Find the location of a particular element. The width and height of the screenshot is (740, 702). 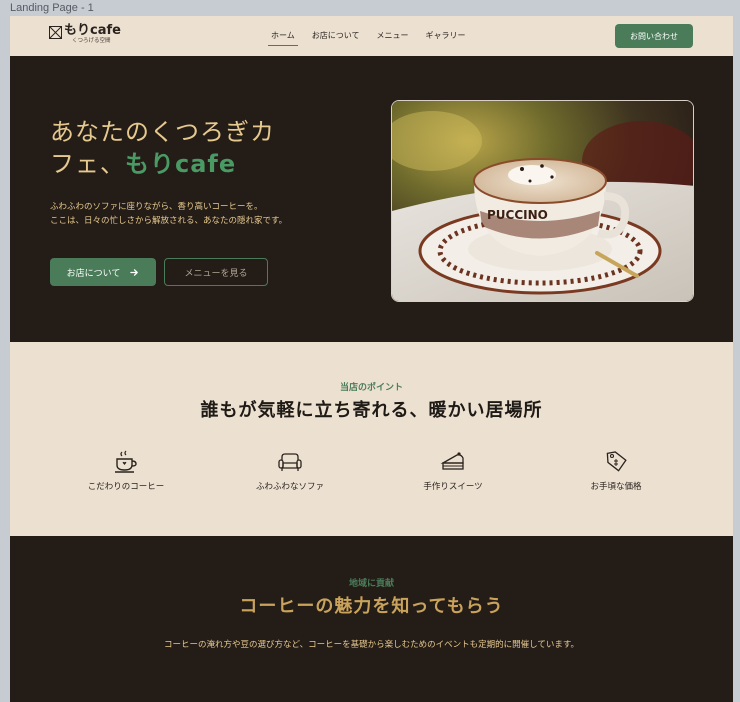

sofa-icon is located at coordinates (290, 462).